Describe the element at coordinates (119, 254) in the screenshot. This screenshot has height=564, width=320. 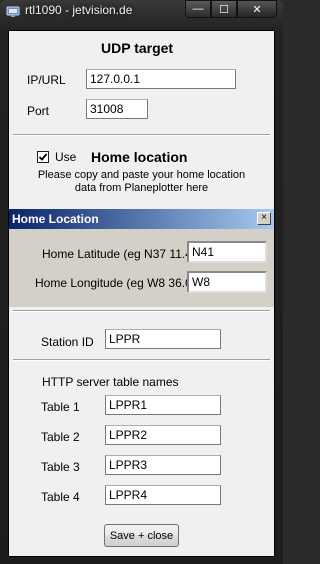
I see `home-latitude-label: Home Latitude (eg N37 11.4)` at that location.